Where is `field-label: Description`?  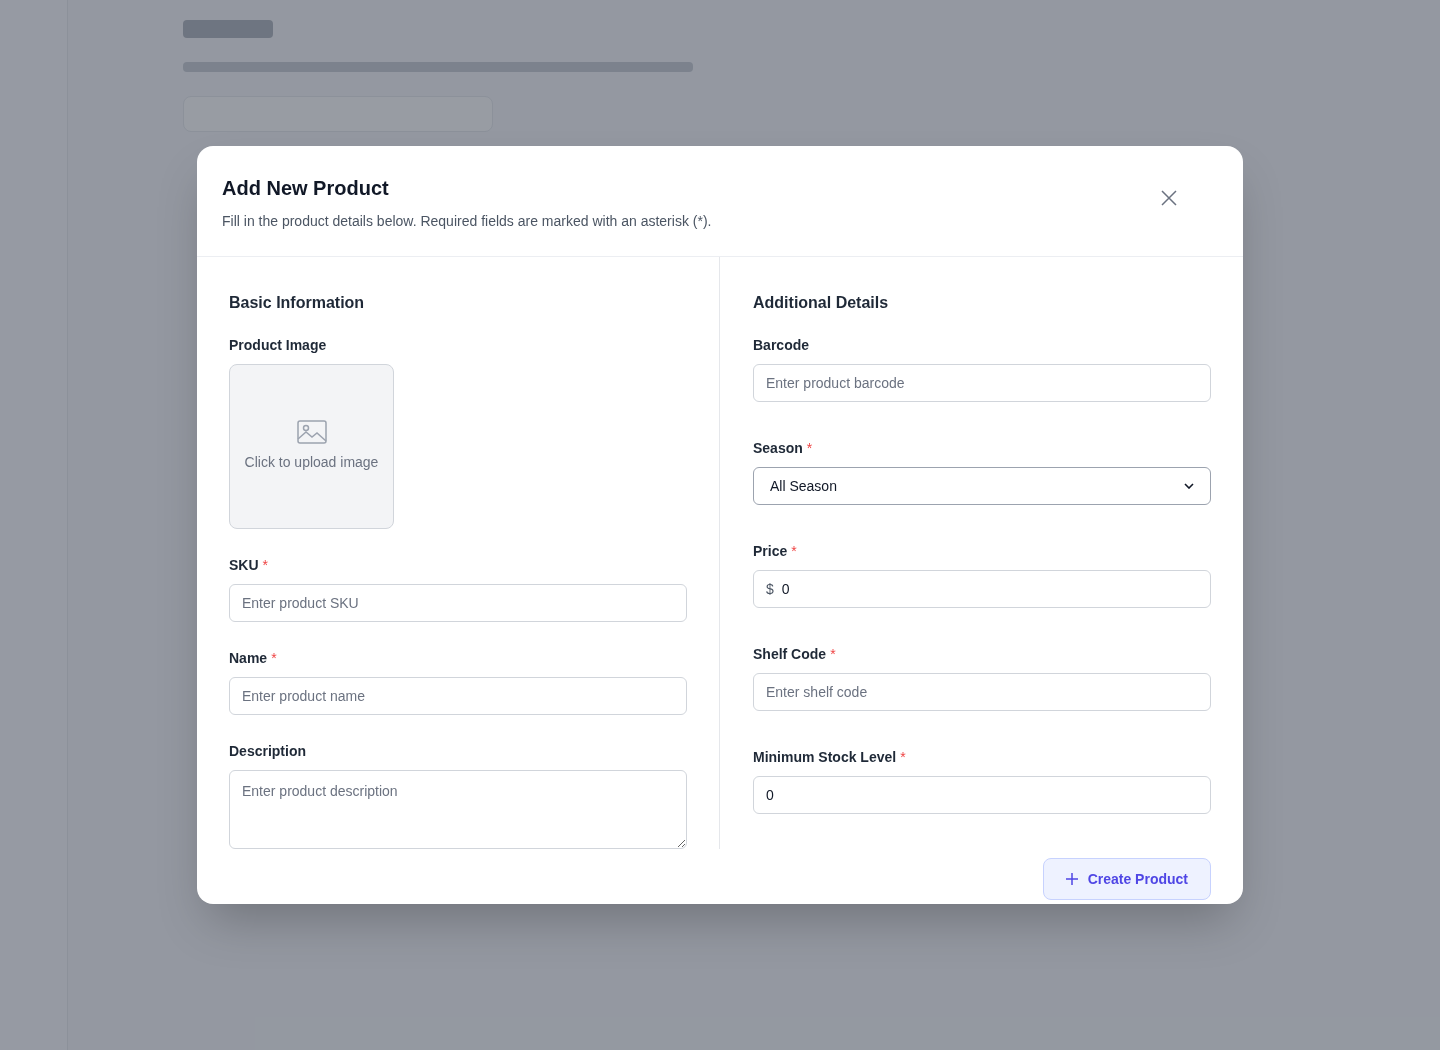 field-label: Description is located at coordinates (267, 751).